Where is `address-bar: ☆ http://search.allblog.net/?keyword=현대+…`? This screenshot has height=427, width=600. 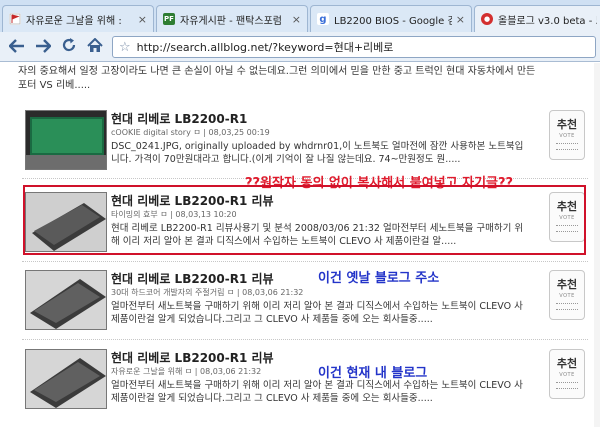 address-bar: ☆ http://search.allblog.net/?keyword=현대+… is located at coordinates (354, 47).